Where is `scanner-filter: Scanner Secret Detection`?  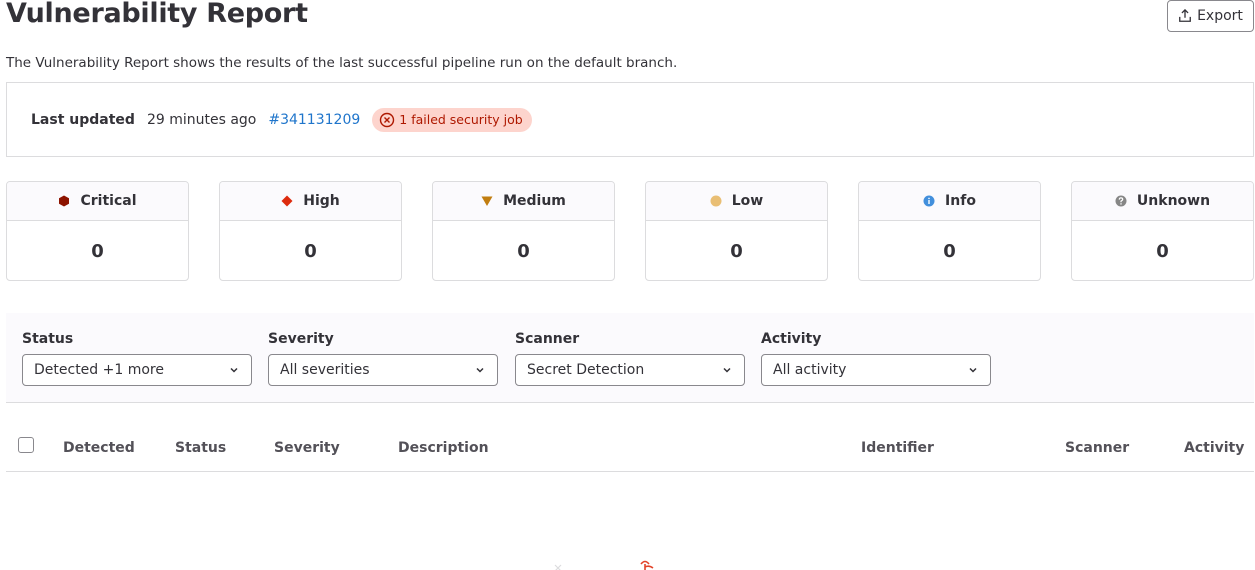
scanner-filter: Scanner Secret Detection is located at coordinates (630, 358).